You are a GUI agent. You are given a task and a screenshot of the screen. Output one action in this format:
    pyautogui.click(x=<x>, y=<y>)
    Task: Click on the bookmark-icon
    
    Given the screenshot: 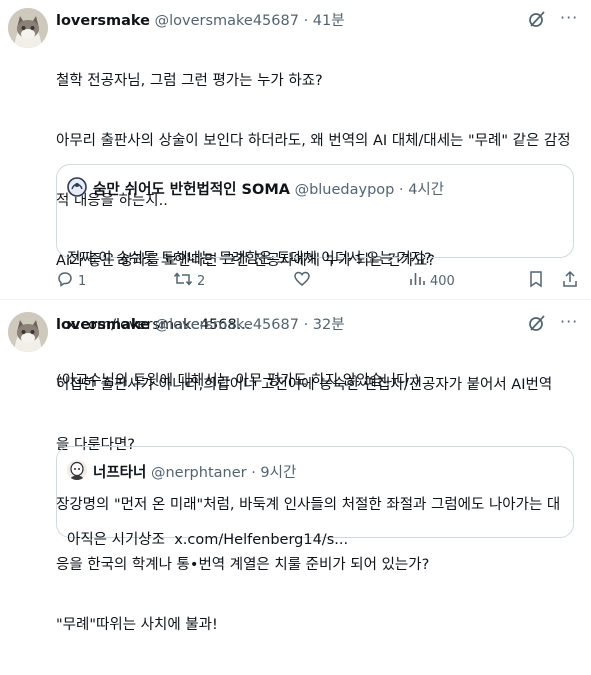 What is the action you would take?
    pyautogui.click(x=536, y=281)
    